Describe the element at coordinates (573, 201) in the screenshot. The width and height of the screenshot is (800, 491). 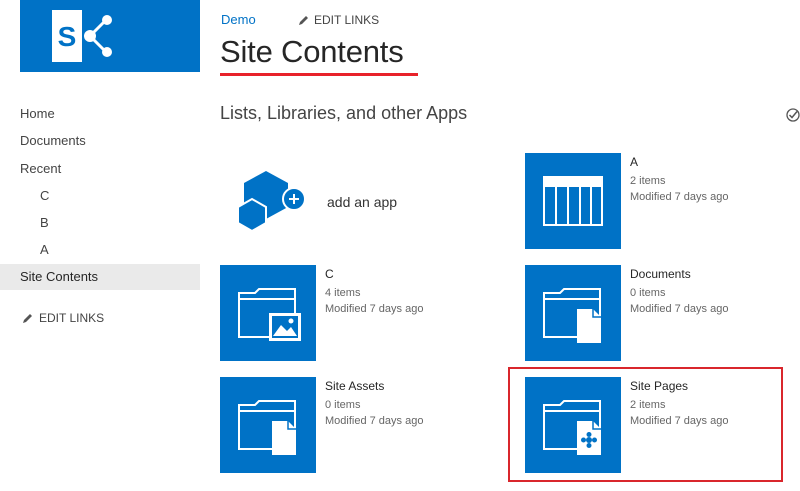
I see `list-icon` at that location.